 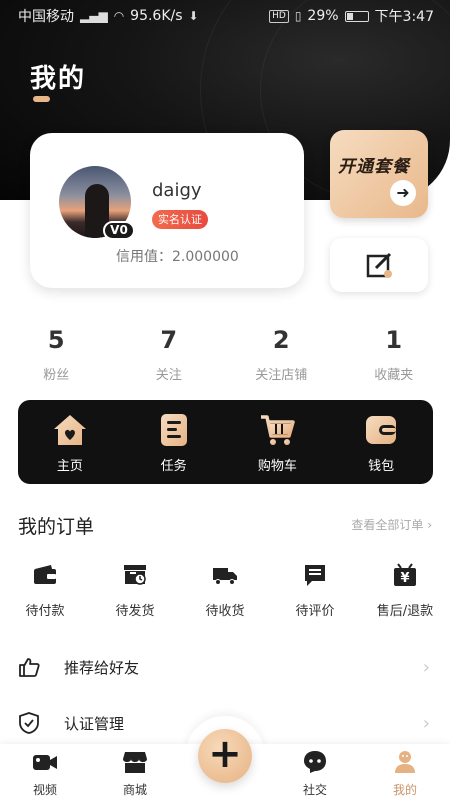 I want to click on quick-menu-cart: 购物车, so click(x=278, y=442).